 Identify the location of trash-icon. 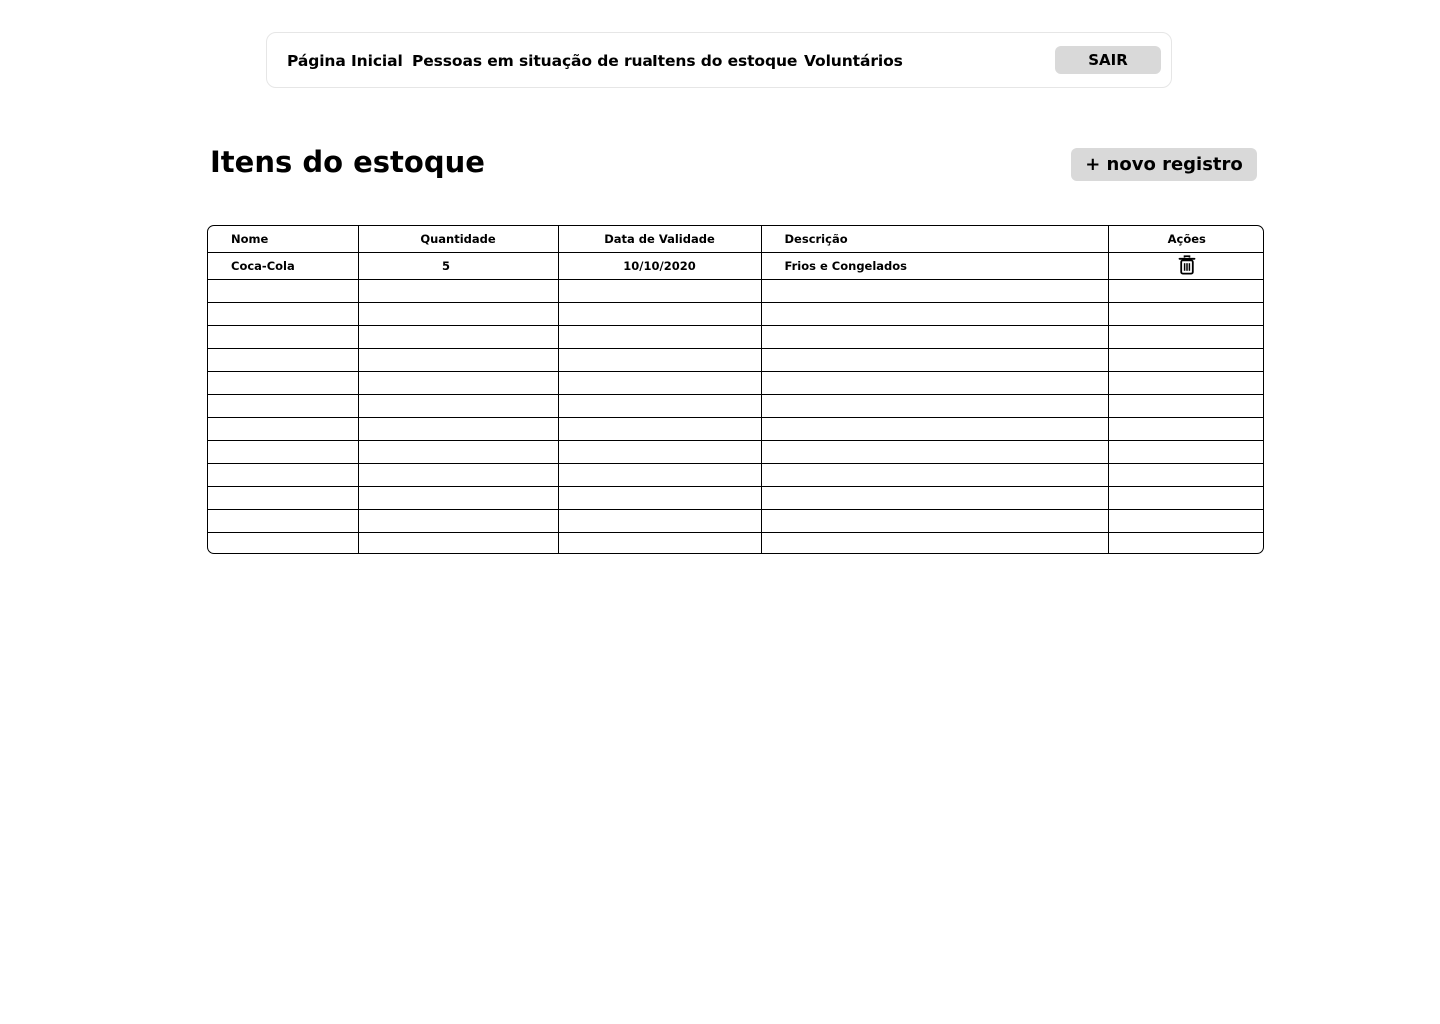
(1187, 266).